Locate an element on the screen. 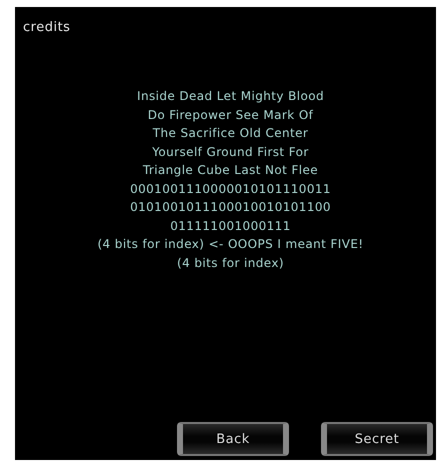  credits-line: Inside Dead Let Mighty Blood is located at coordinates (230, 96).